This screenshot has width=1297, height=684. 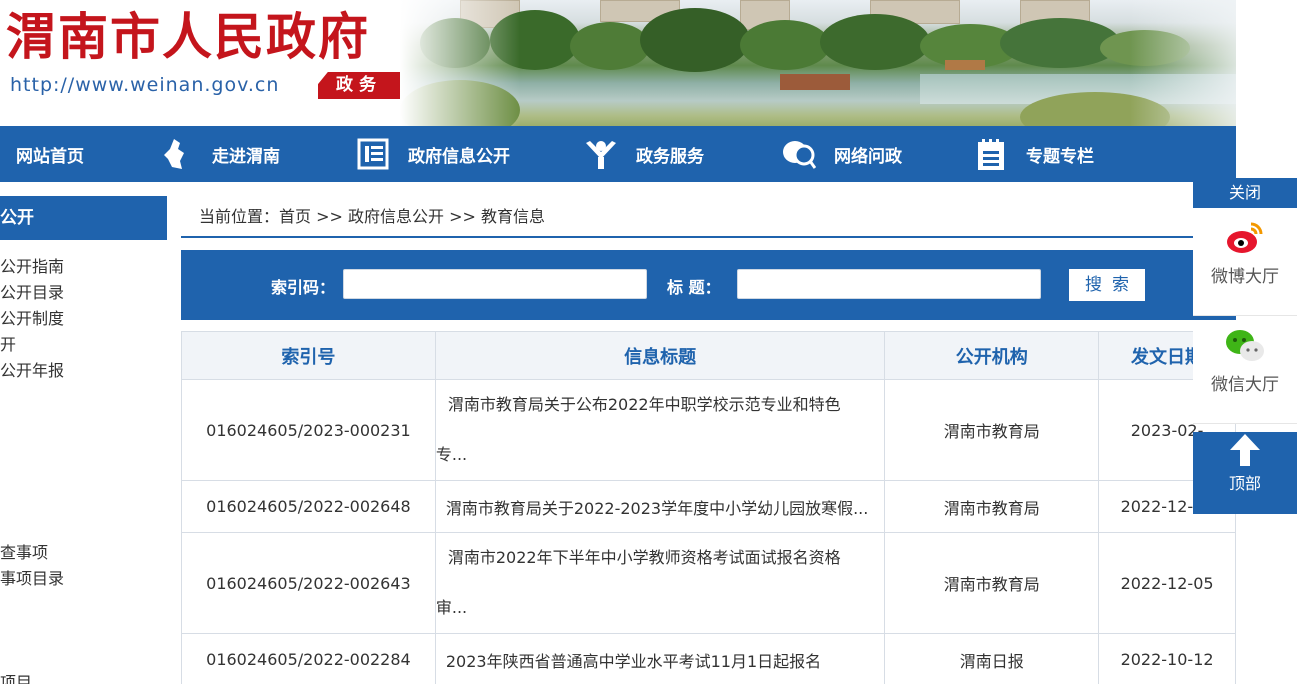 I want to click on nav-item-gov-info: 政府信息公开, so click(x=433, y=154).